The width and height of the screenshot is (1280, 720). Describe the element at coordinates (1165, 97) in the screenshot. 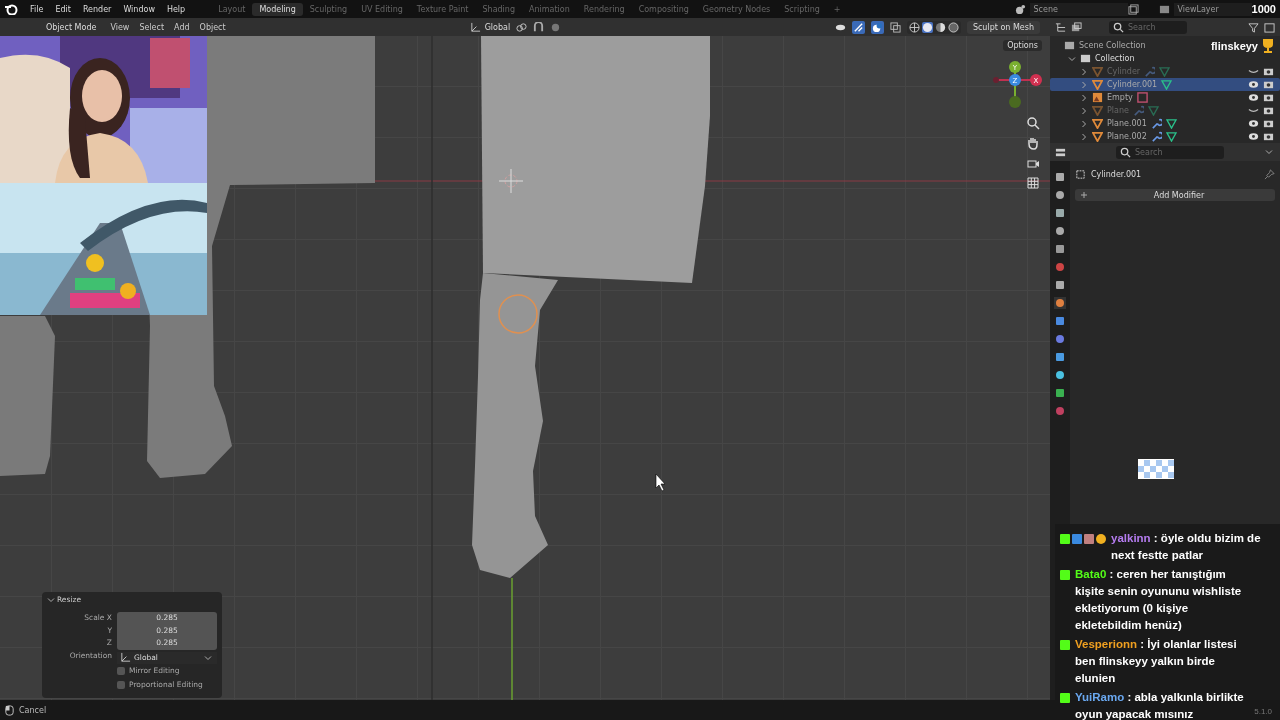

I see `outliner-row: Empty` at that location.